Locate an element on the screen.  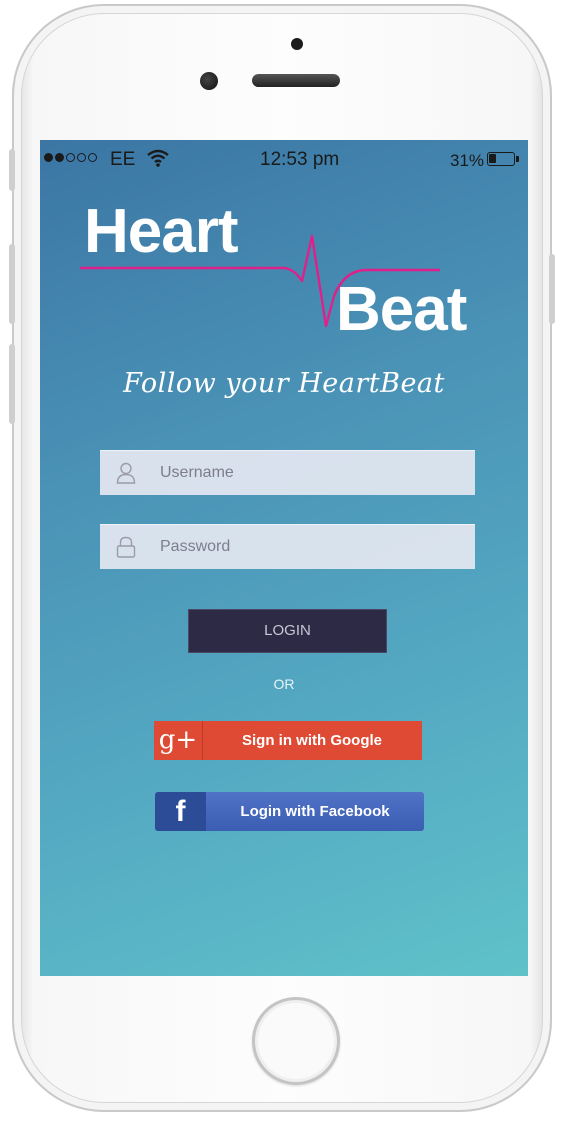
google-plus-icon: g+ is located at coordinates (178, 740).